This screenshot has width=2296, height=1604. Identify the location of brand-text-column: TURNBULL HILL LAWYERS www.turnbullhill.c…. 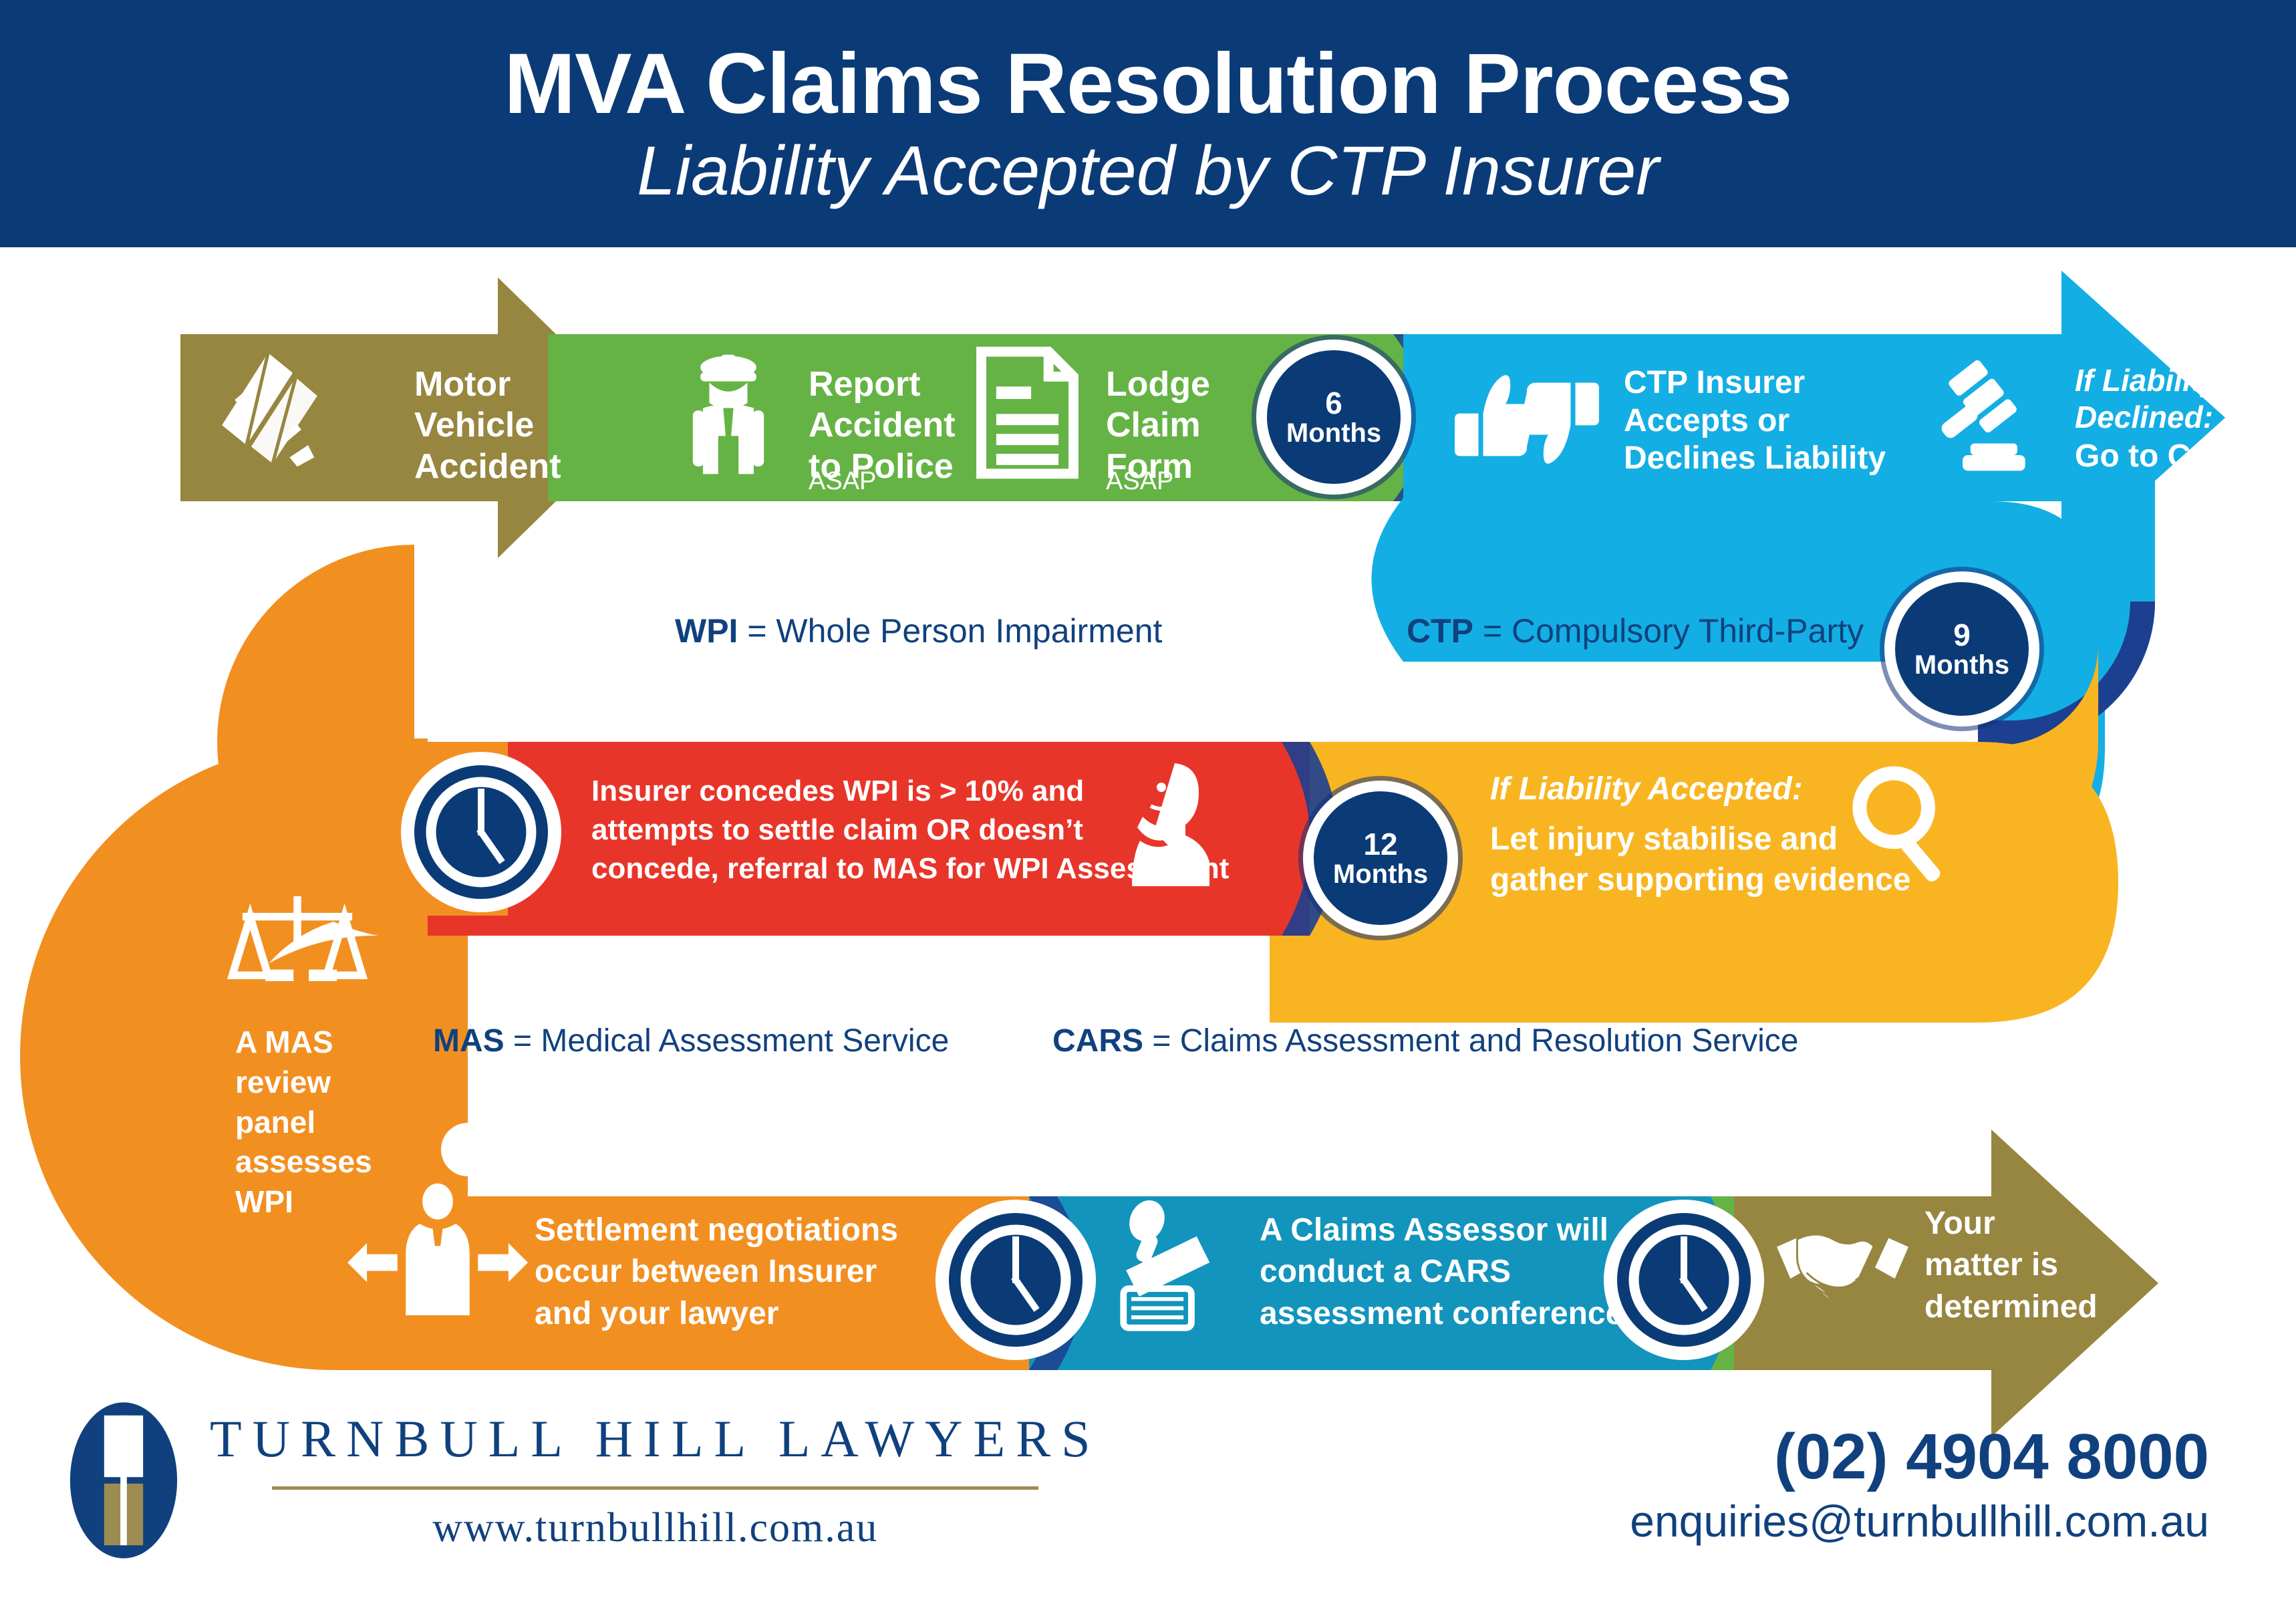
(655, 1480).